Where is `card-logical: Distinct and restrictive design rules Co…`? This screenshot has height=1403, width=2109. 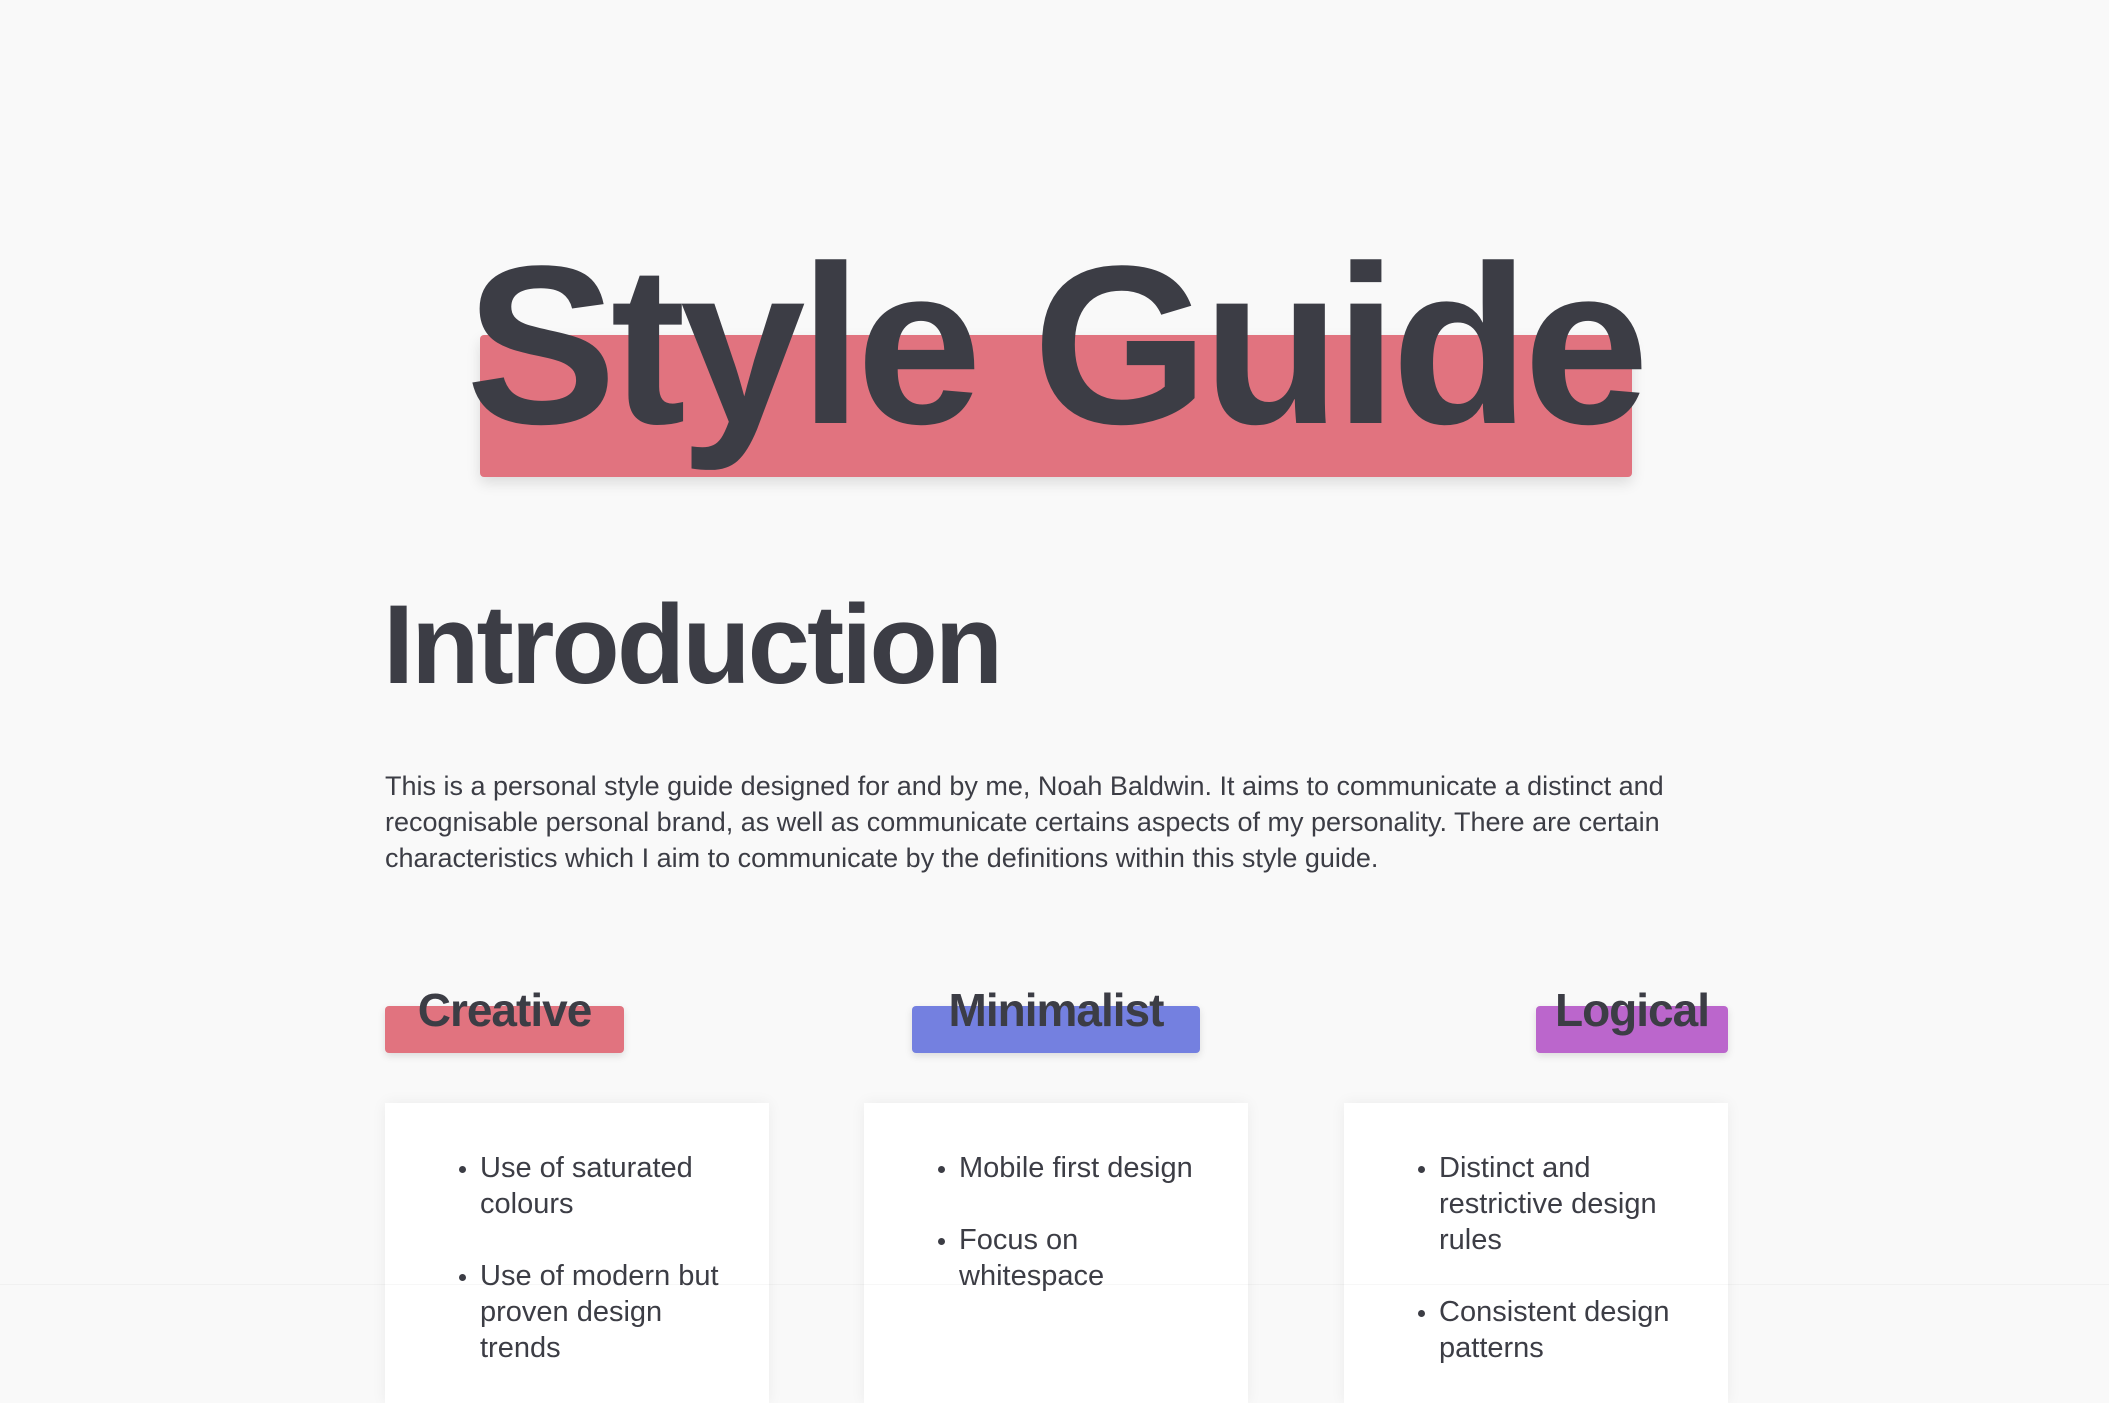 card-logical: Distinct and restrictive design rules Co… is located at coordinates (1536, 1253).